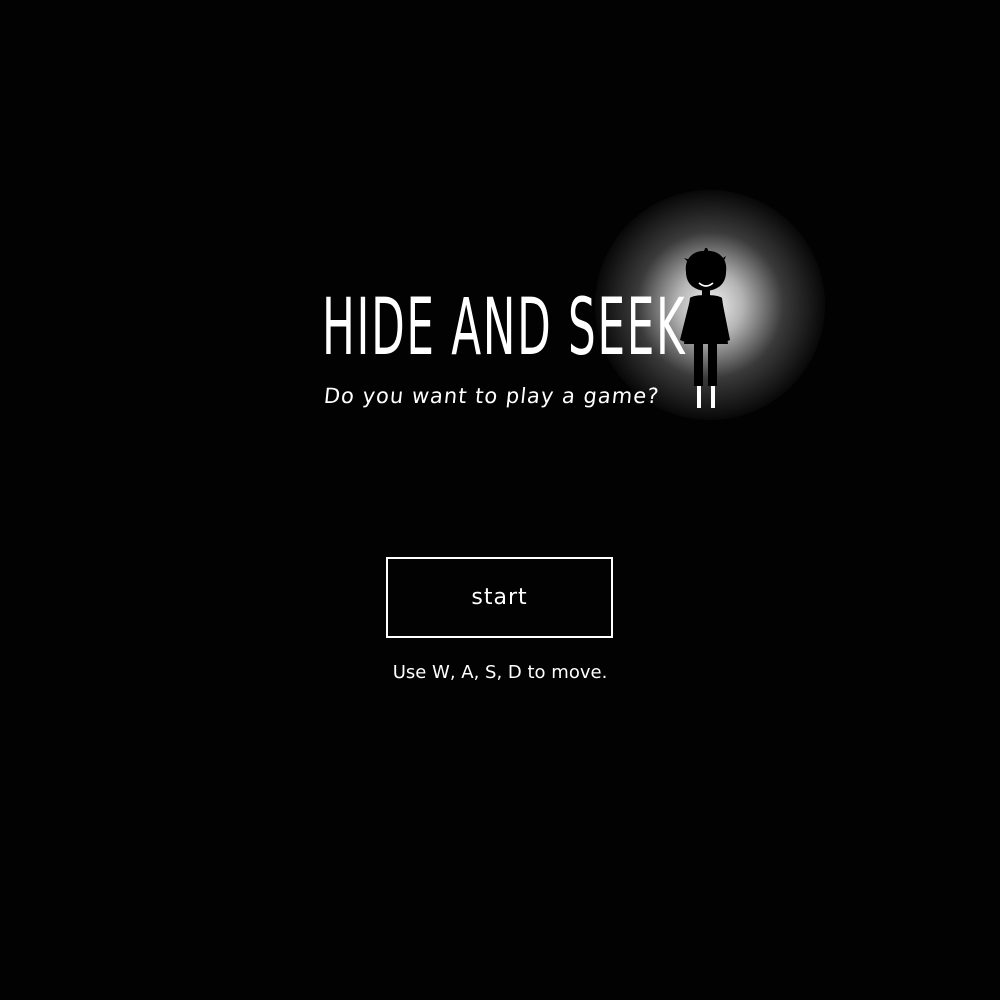 The image size is (1000, 1000). What do you see at coordinates (705, 328) in the screenshot?
I see `child-silhouette-icon` at bounding box center [705, 328].